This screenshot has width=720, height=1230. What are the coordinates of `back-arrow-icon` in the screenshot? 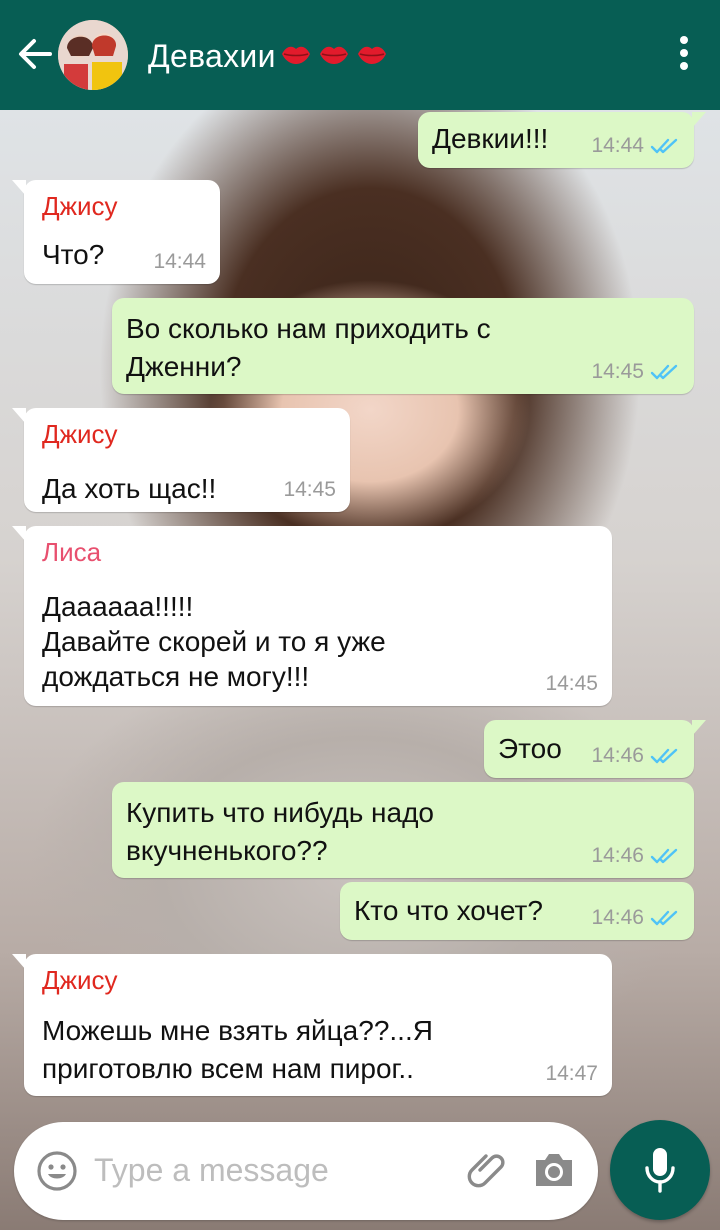 It's located at (34, 54).